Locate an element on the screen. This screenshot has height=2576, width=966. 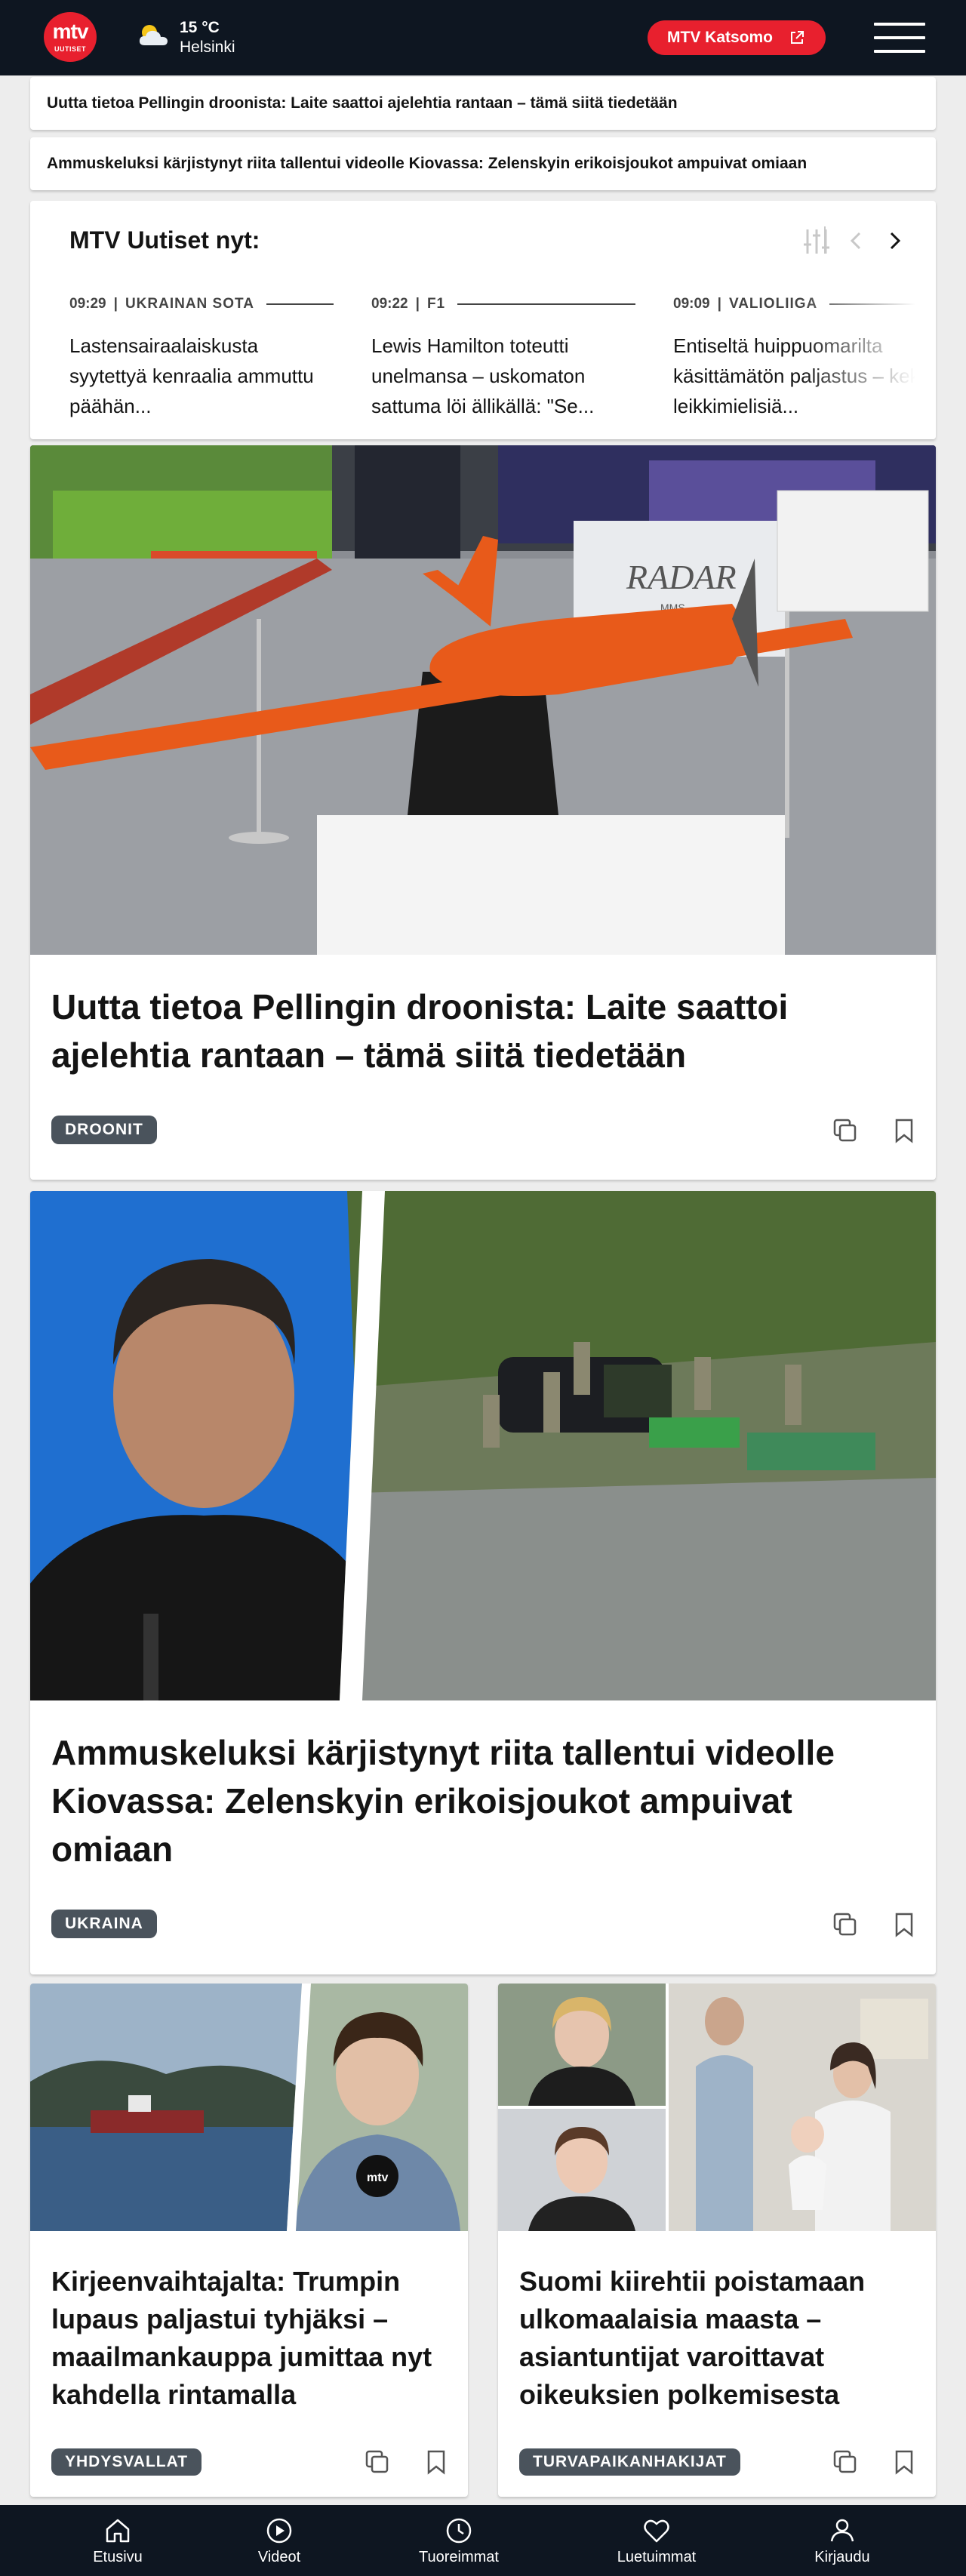
news-category: UKRAINAN SOTA is located at coordinates (189, 304).